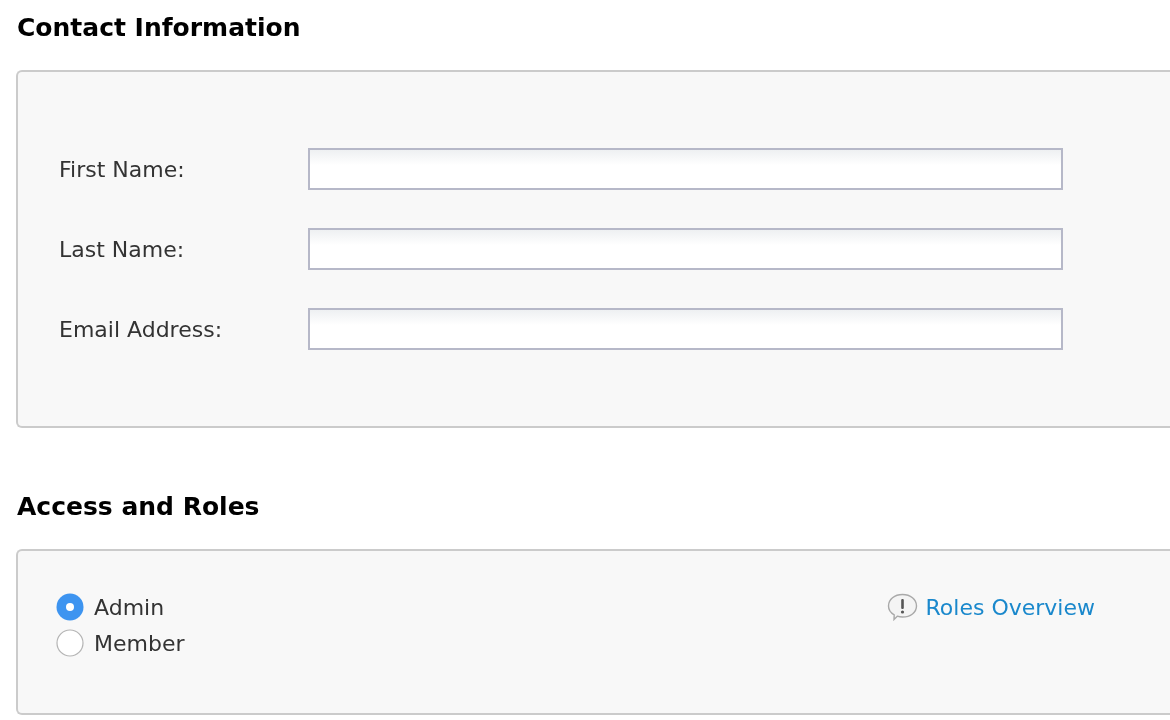 The width and height of the screenshot is (1170, 720). Describe the element at coordinates (122, 169) in the screenshot. I see `field-label: First Name:` at that location.